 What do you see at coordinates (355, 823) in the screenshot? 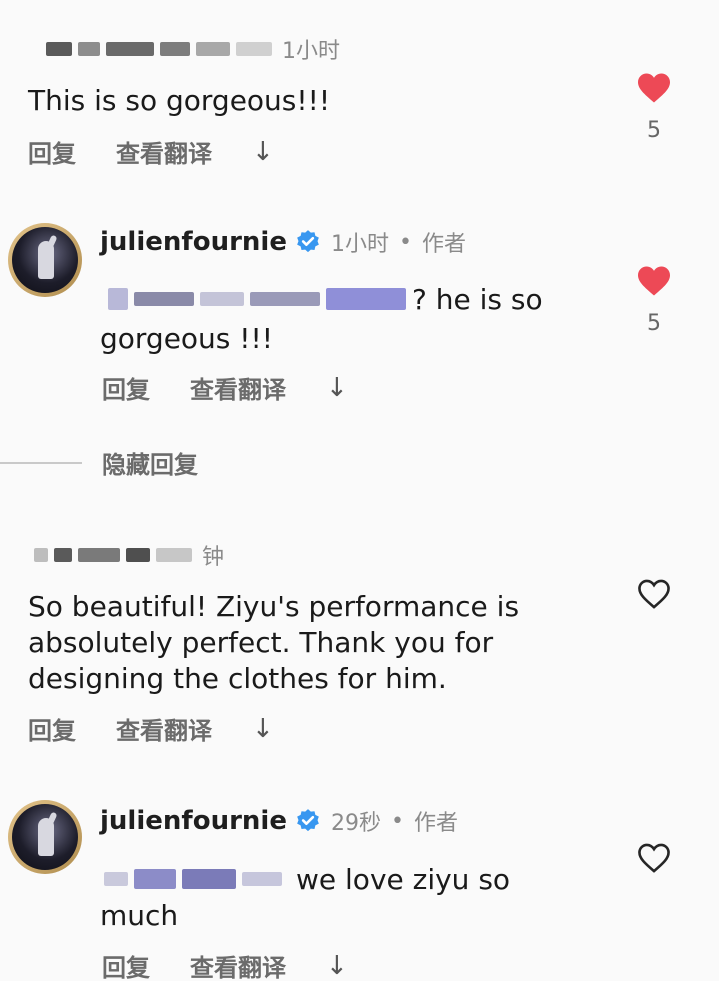
I see `comment-time: 29秒` at bounding box center [355, 823].